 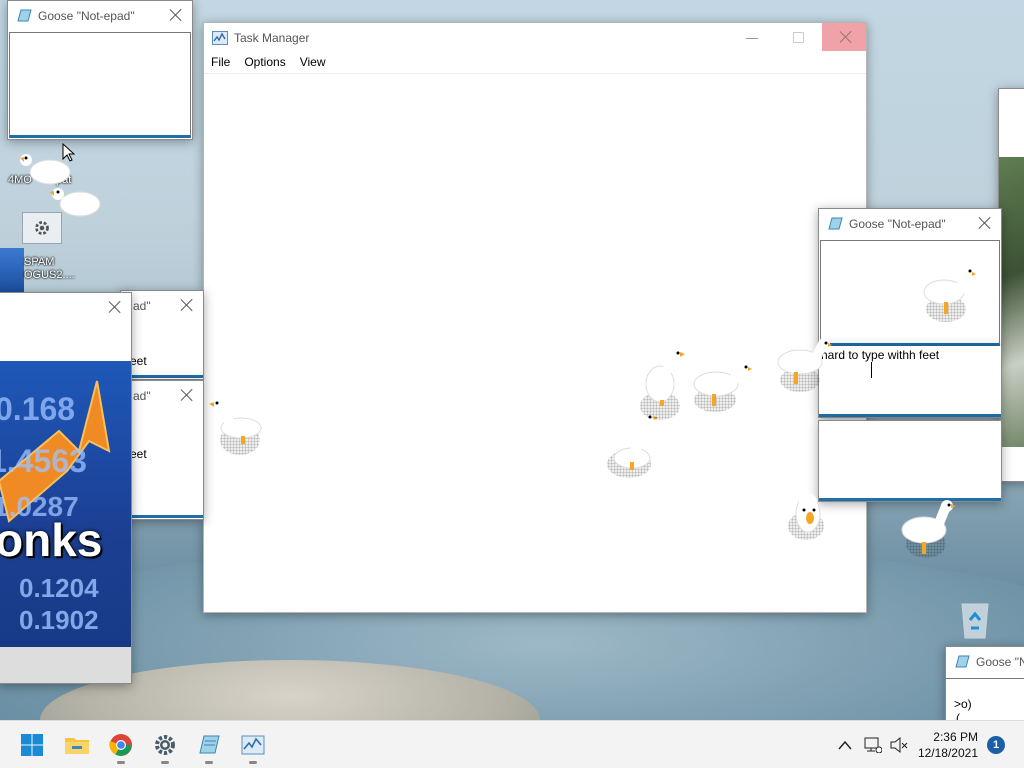 What do you see at coordinates (947, 753) in the screenshot?
I see `clock-date: 12/18/2021` at bounding box center [947, 753].